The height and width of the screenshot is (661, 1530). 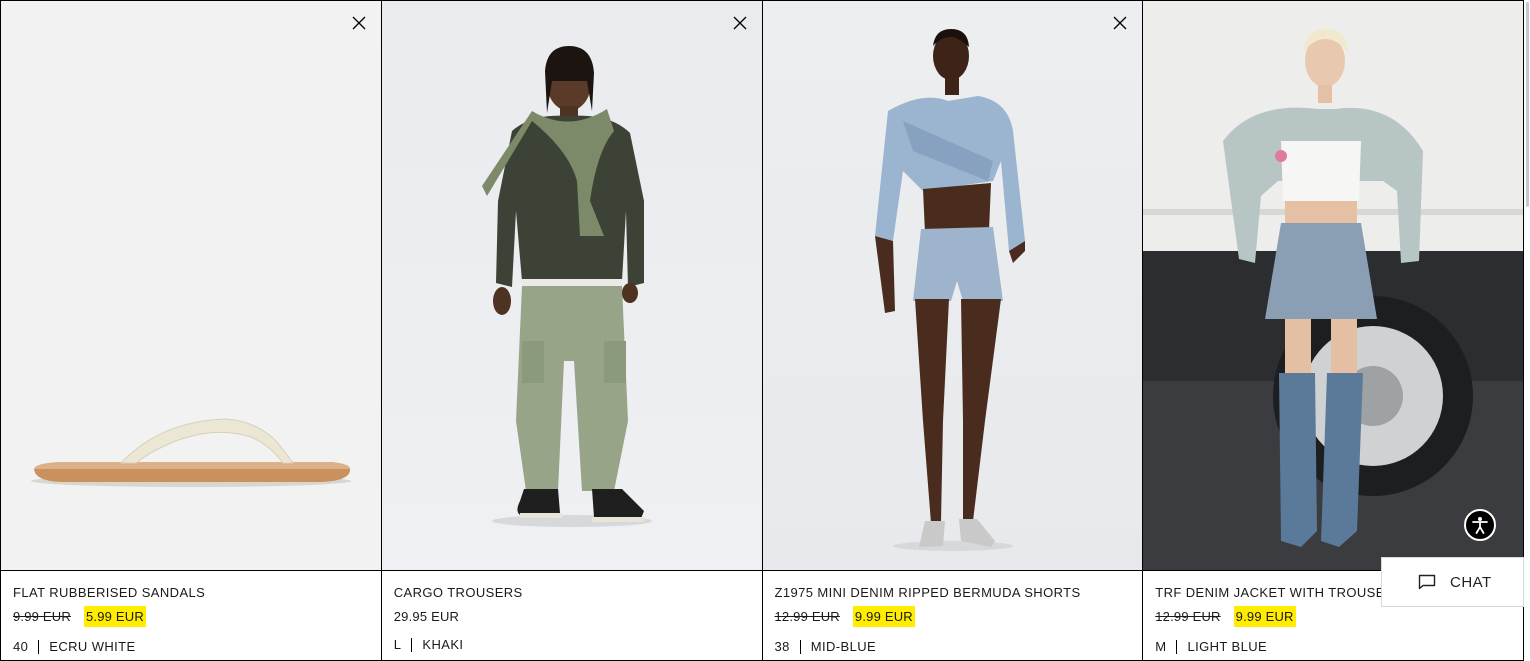 I want to click on product-size: M, so click(x=1161, y=646).